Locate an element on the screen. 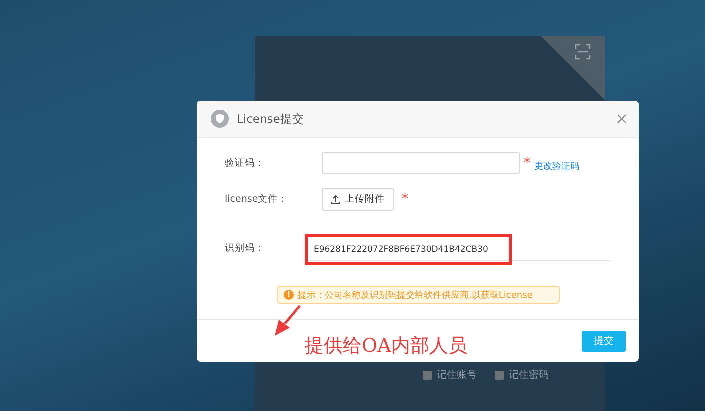  field-label: 验证码： is located at coordinates (245, 163).